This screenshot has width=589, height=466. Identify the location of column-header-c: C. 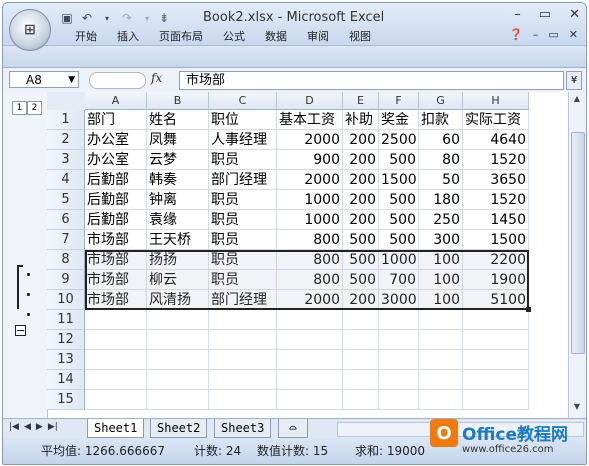
(243, 101).